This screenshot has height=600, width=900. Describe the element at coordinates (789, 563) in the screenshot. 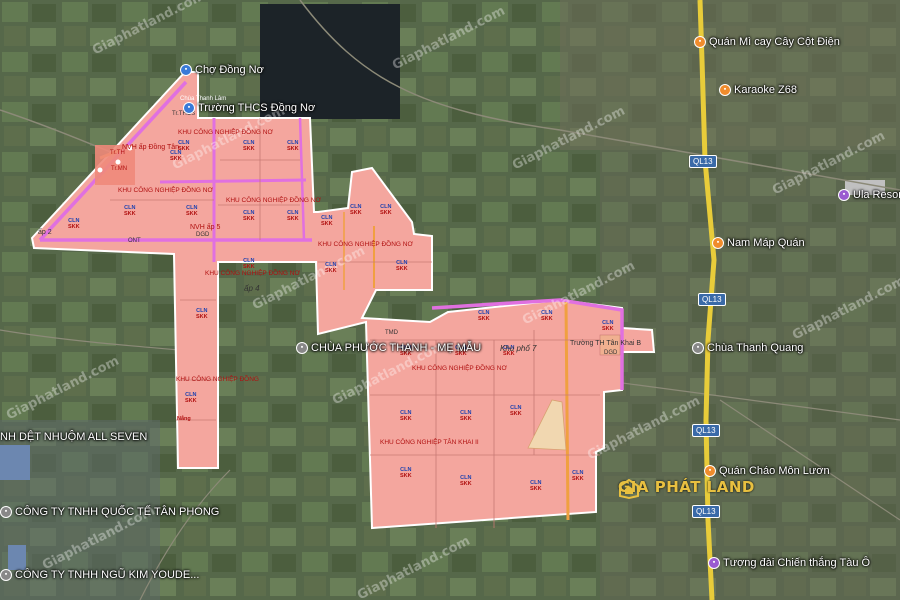

I see `poi-tuong-dai-tau-o: ▪ Tượng đài Chiến thắng Tàu Ô` at that location.